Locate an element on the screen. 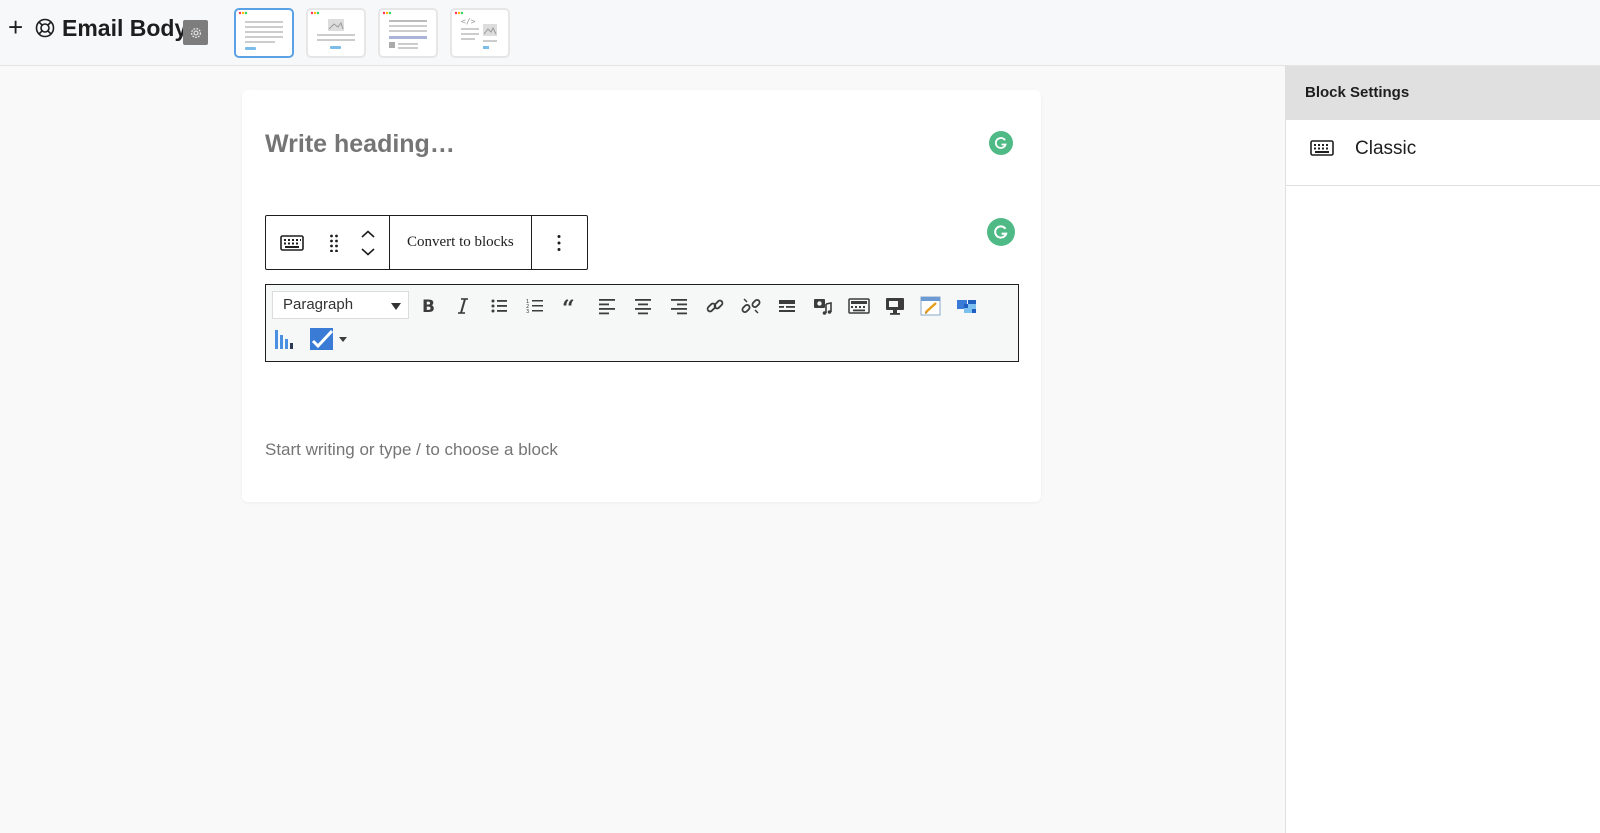 This screenshot has height=833, width=1600. block-toolbar: Convert to blocks is located at coordinates (426, 242).